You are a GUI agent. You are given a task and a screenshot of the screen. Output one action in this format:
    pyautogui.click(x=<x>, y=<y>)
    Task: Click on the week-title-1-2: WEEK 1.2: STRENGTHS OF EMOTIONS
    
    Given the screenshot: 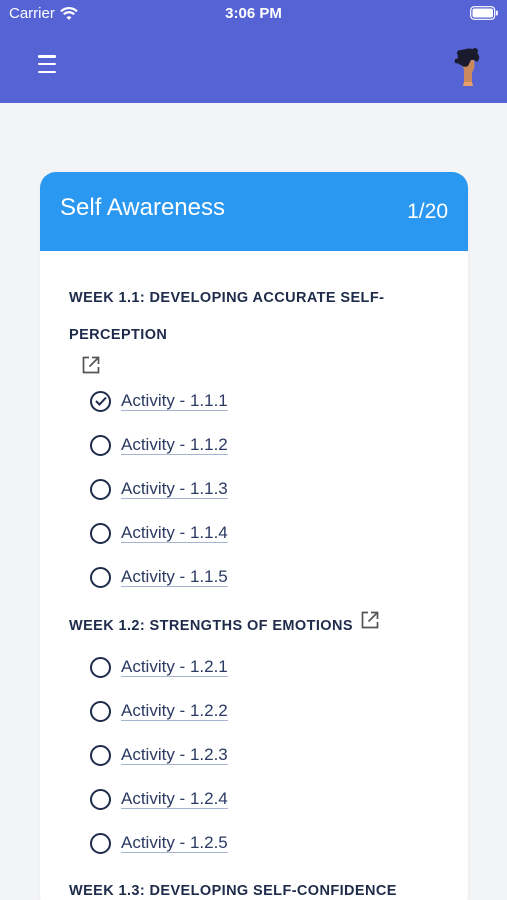 What is the action you would take?
    pyautogui.click(x=211, y=626)
    